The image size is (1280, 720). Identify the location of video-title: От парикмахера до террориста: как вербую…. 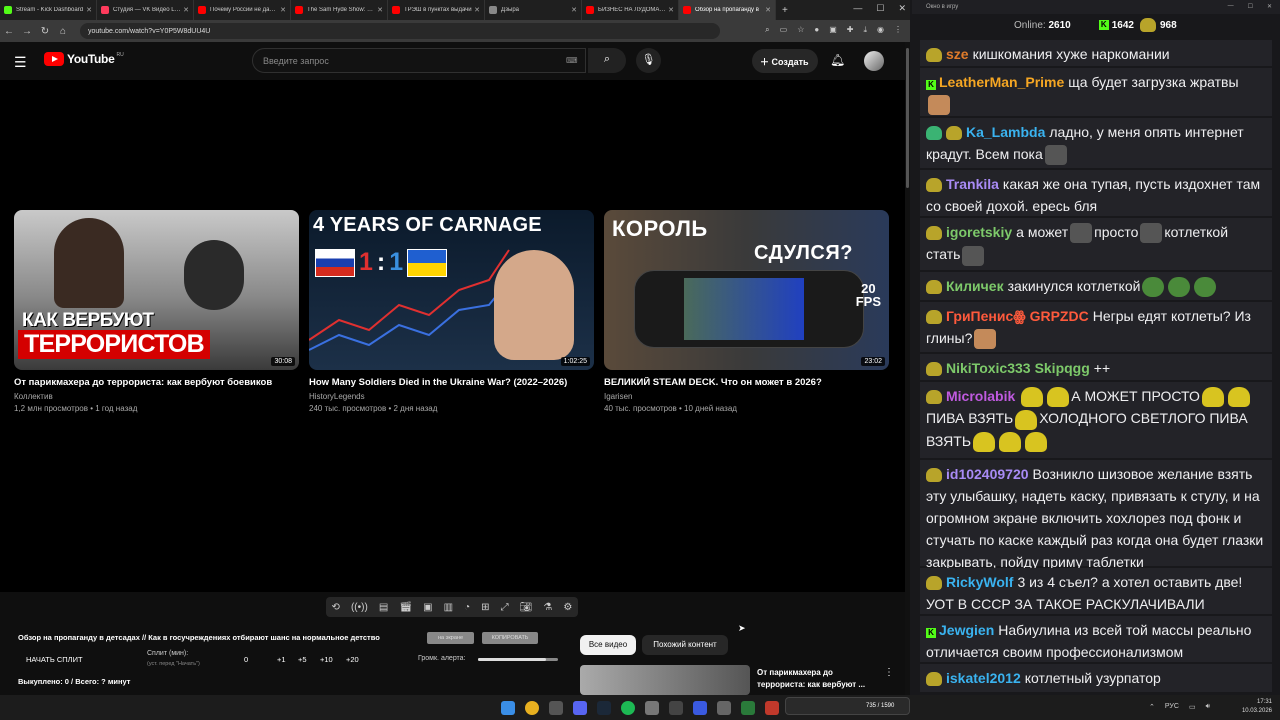
(156, 382).